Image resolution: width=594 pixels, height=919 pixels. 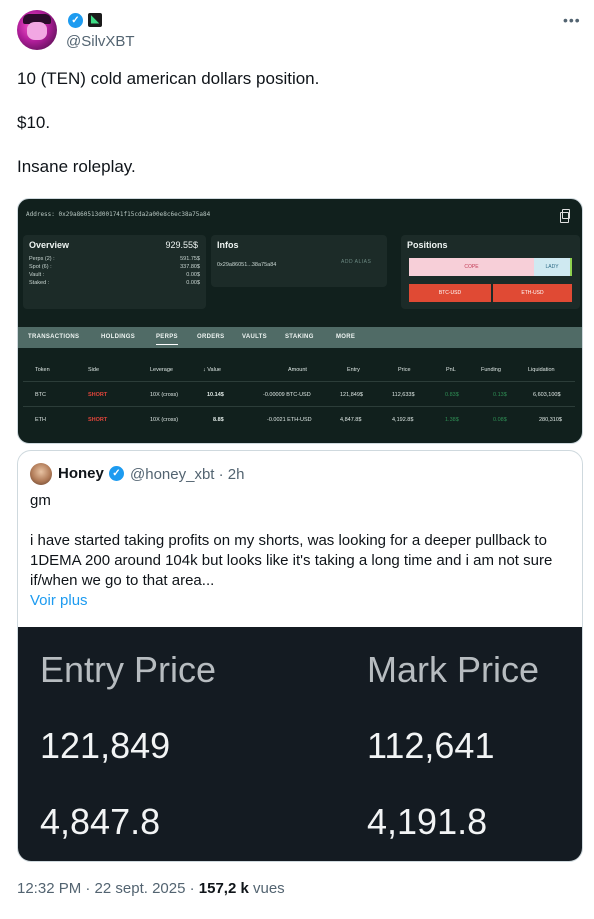 What do you see at coordinates (215, 395) in the screenshot?
I see `table-cell: 10.14$` at bounding box center [215, 395].